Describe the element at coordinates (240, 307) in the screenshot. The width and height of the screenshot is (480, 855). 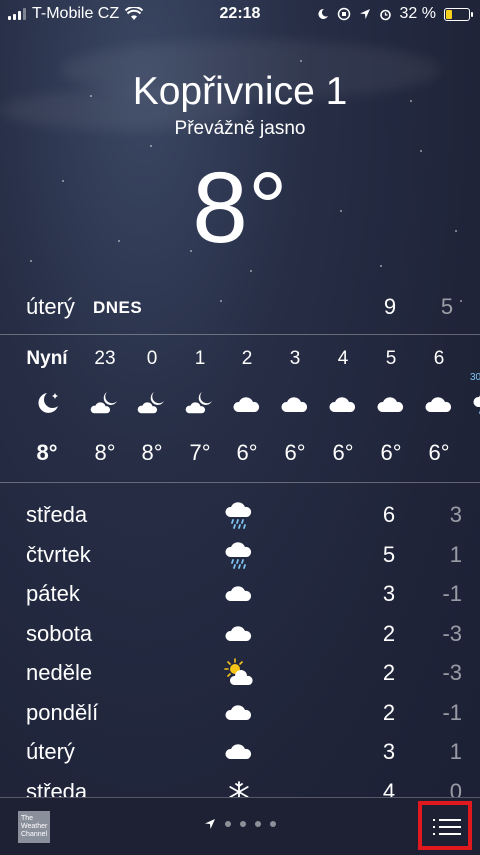
I see `today-row: úterý DNES 9 5` at that location.